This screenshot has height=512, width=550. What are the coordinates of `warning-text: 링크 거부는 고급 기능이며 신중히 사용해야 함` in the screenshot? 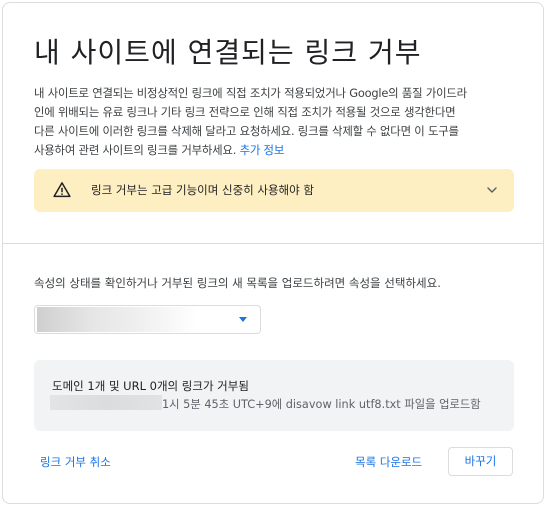 It's located at (202, 190).